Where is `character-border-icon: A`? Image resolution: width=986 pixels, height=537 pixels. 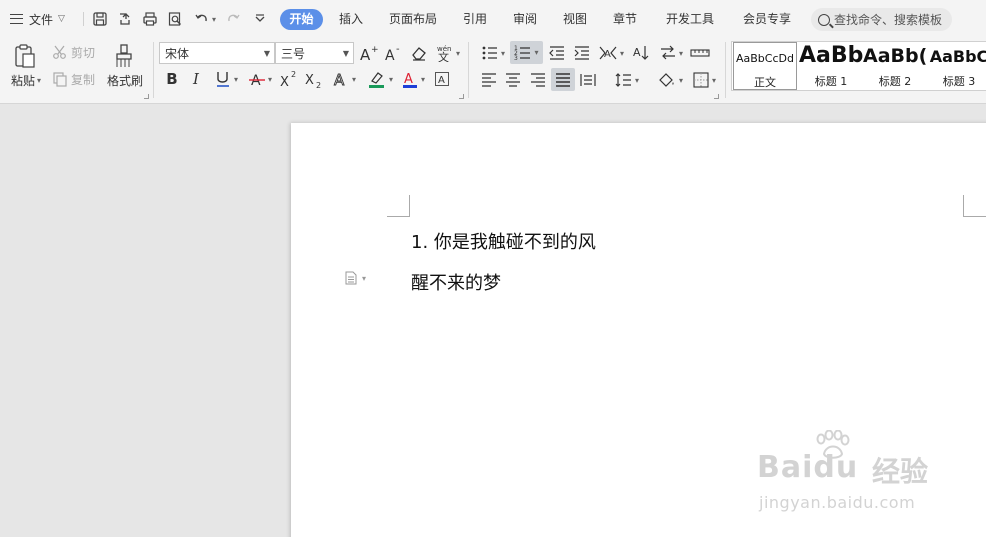 character-border-icon: A is located at coordinates (442, 79).